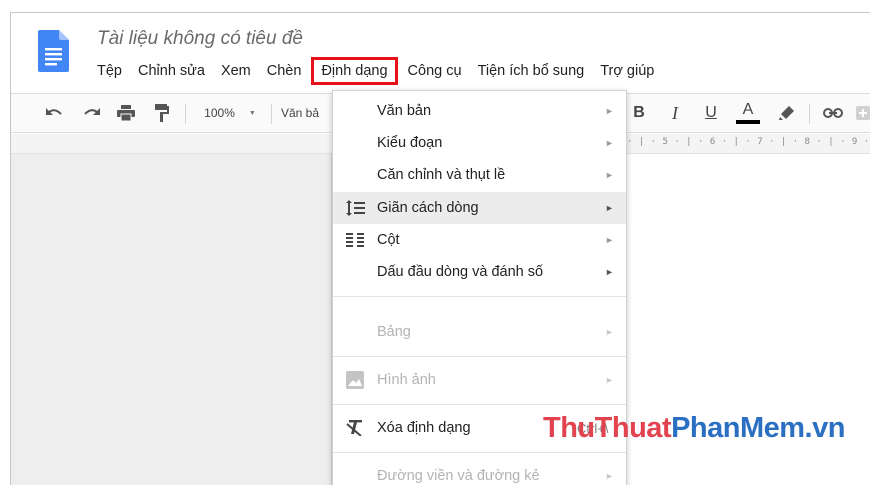 This screenshot has height=485, width=870. What do you see at coordinates (109, 71) in the screenshot?
I see `menu-file: Tệp` at bounding box center [109, 71].